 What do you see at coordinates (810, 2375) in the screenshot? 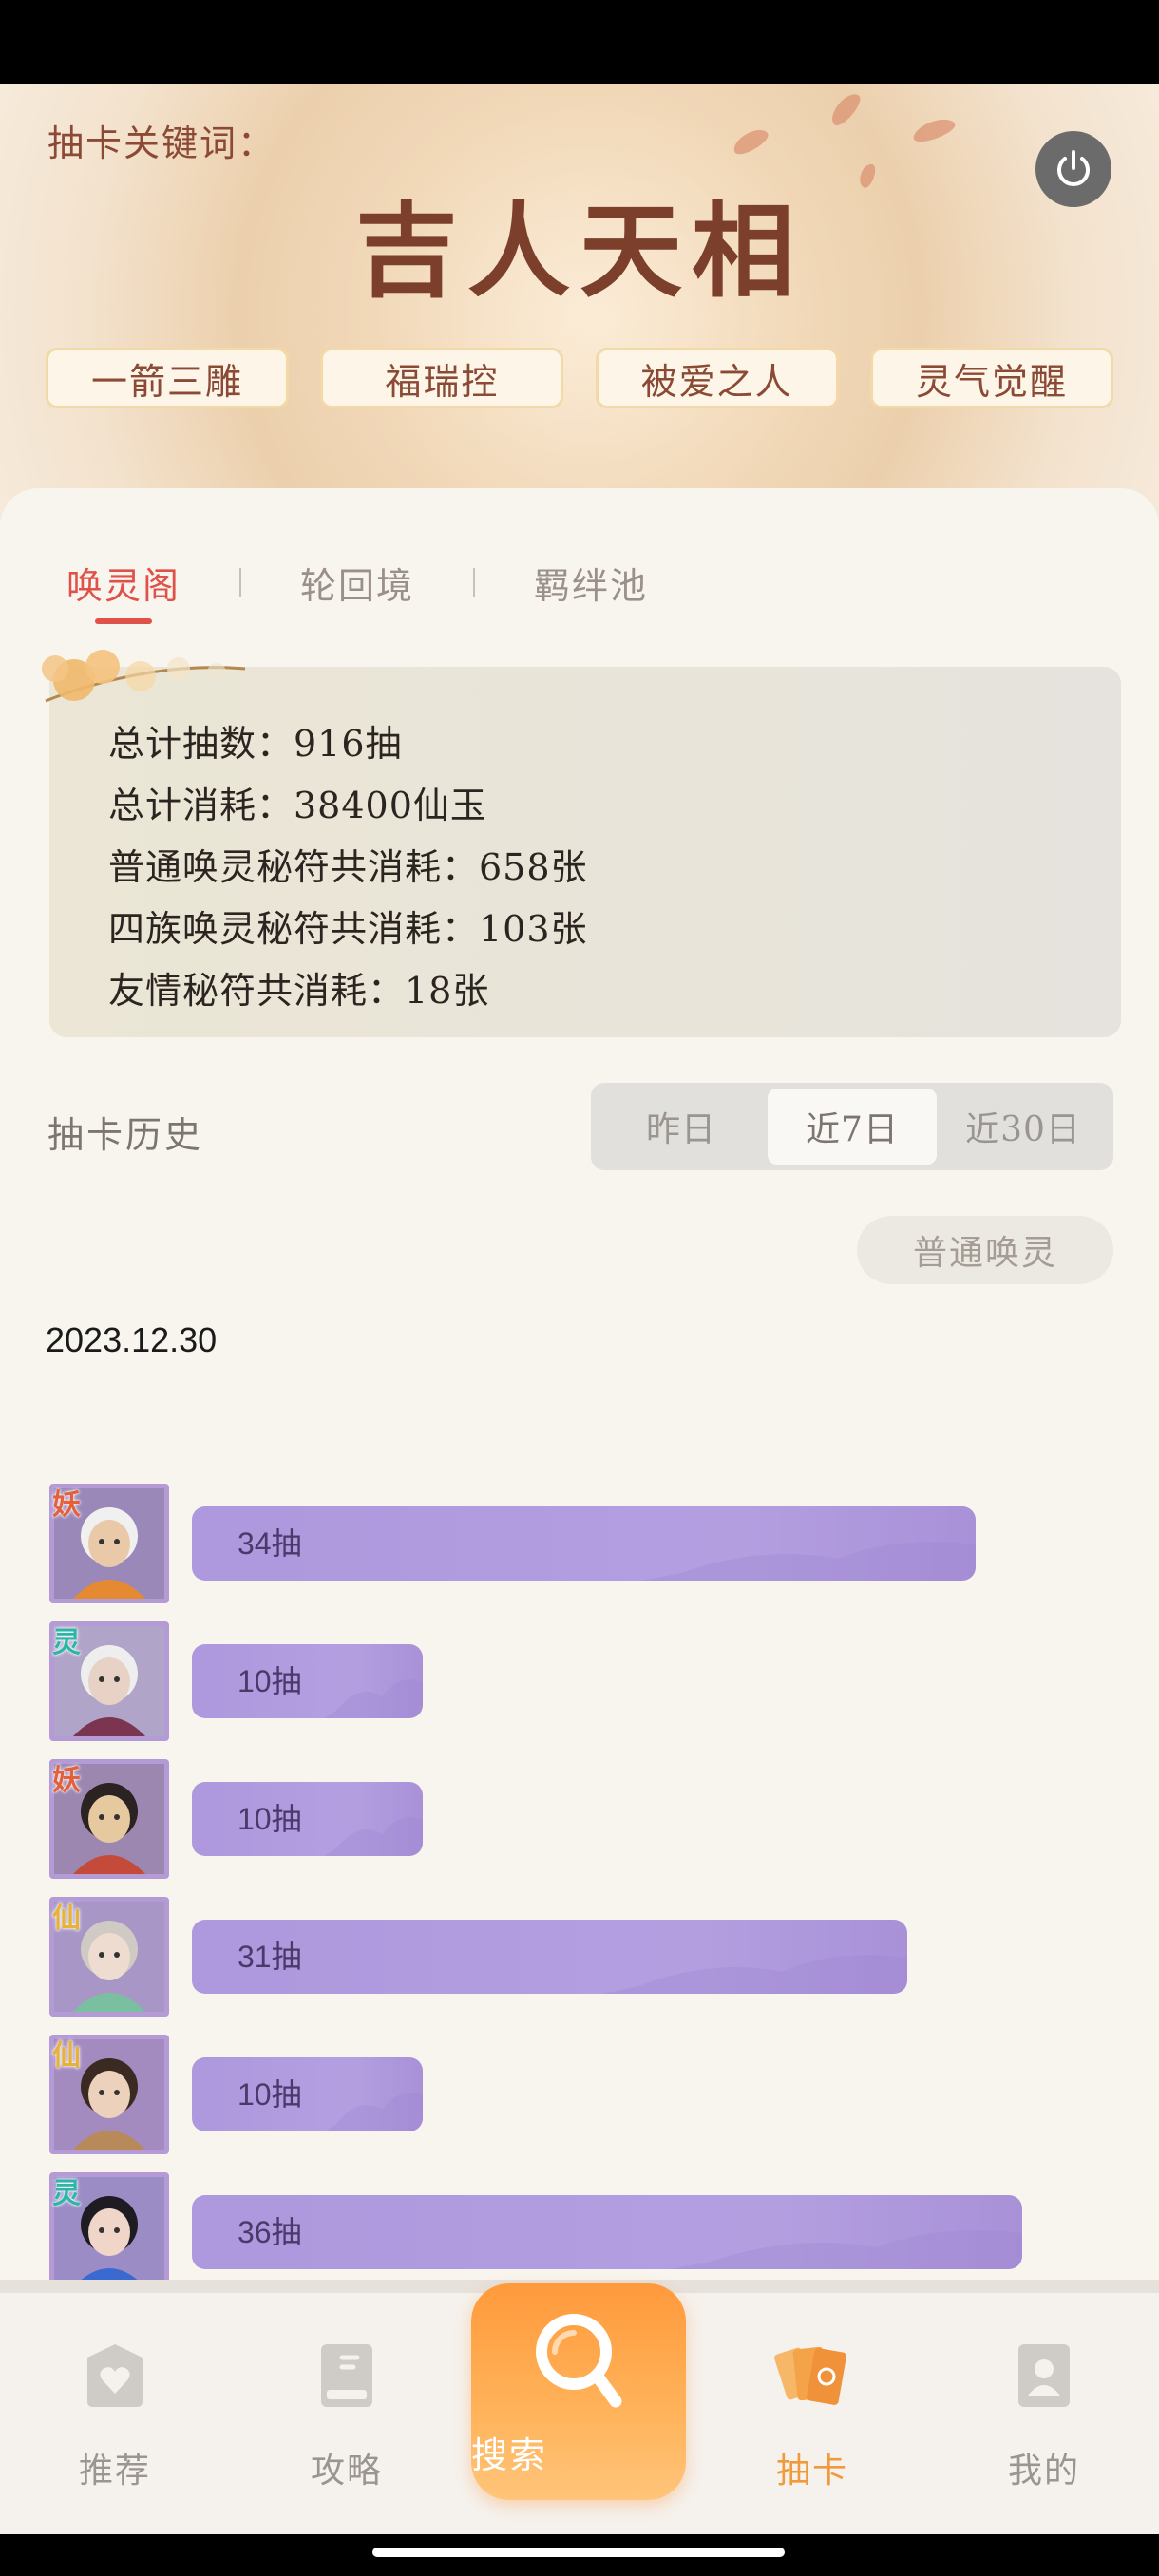
I see `cards-icon` at bounding box center [810, 2375].